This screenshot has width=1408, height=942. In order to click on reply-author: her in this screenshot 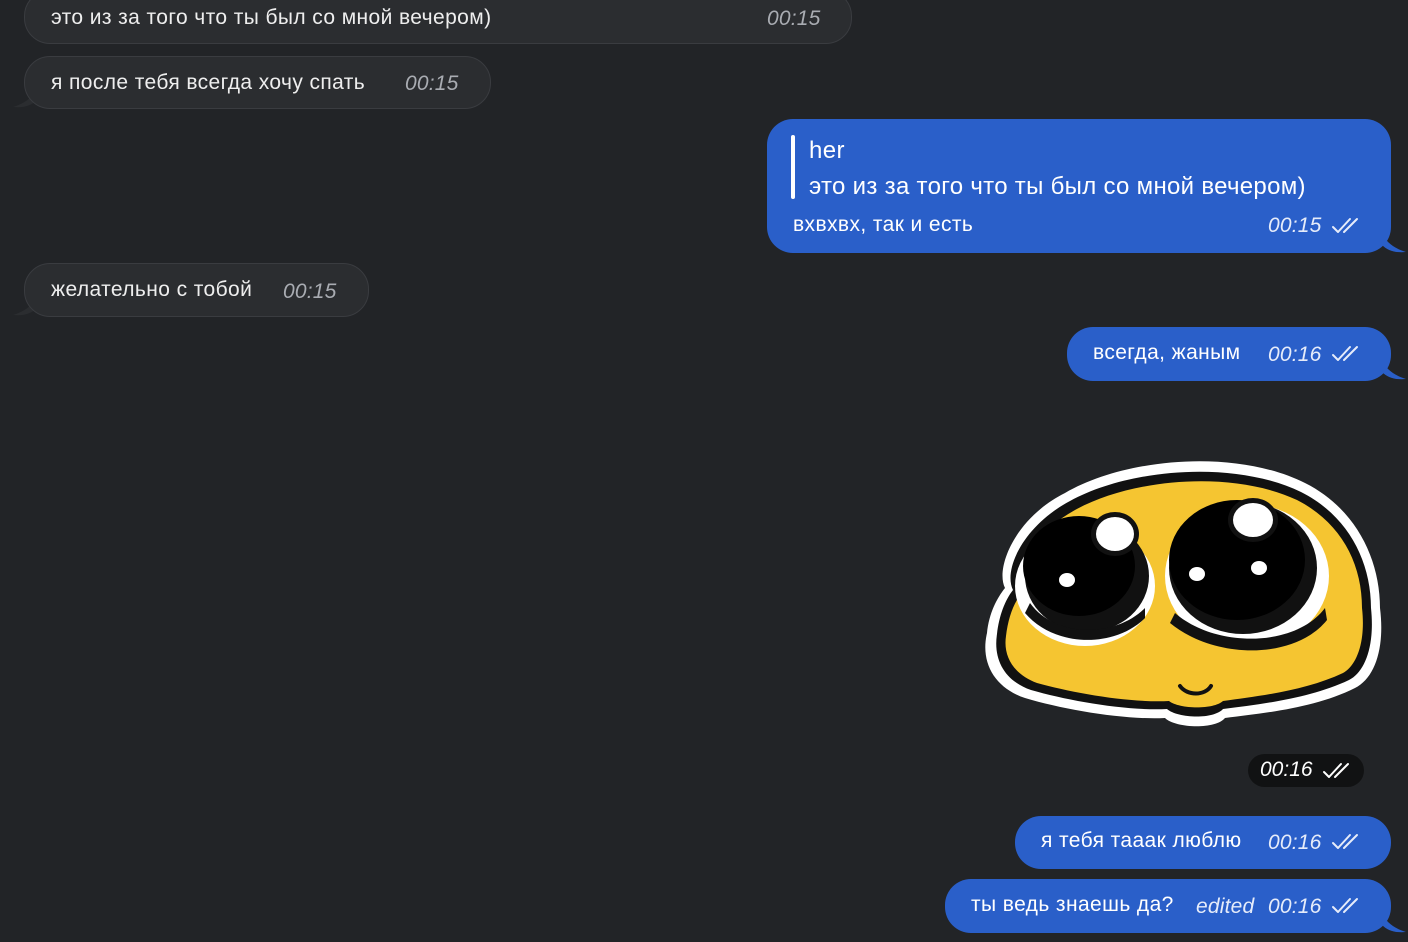, I will do `click(827, 150)`.